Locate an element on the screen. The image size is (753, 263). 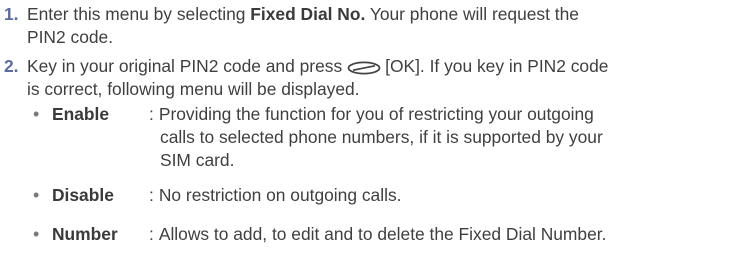
description-line: No restriction on outgoing calls. is located at coordinates (280, 195).